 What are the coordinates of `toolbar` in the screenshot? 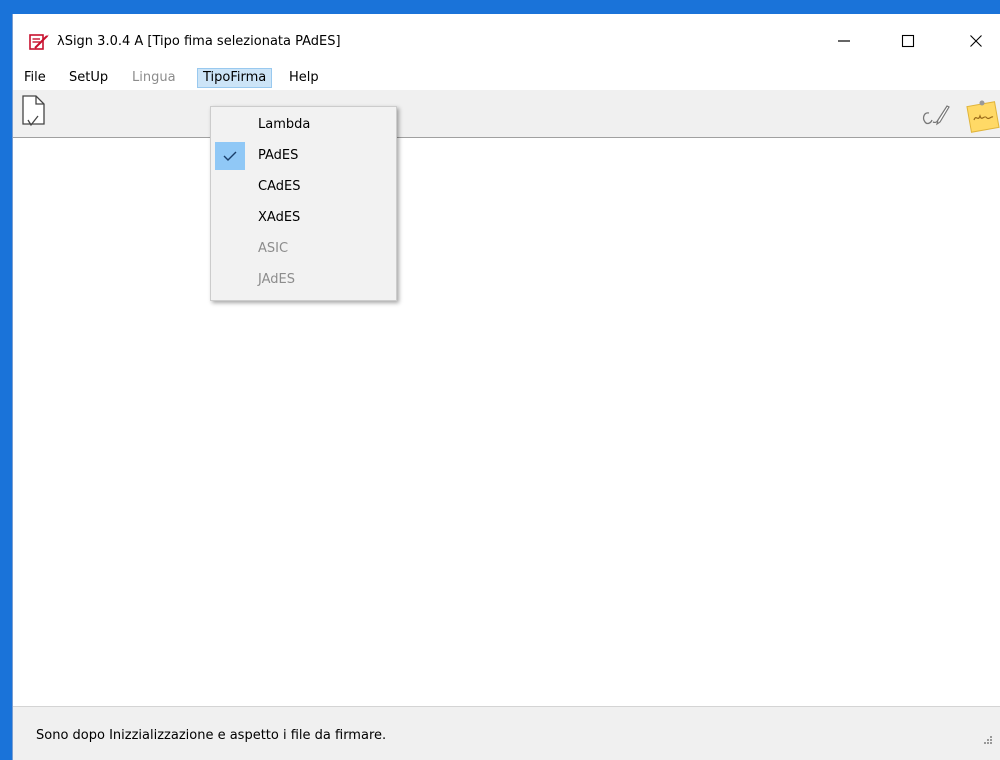 It's located at (506, 114).